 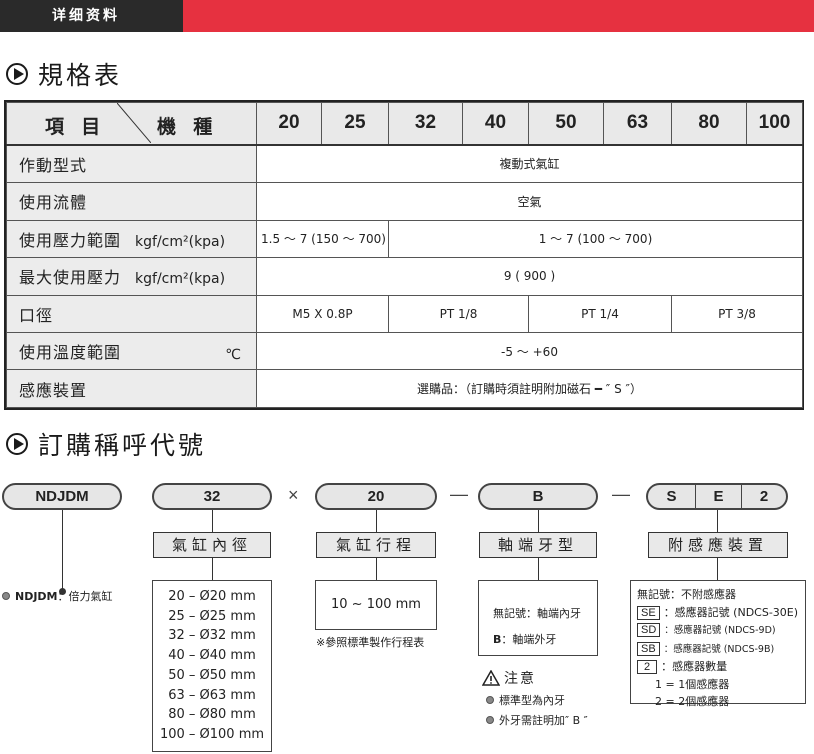 What do you see at coordinates (131, 351) in the screenshot?
I see `row-label-cell: 使用溫度範圍 ℃` at bounding box center [131, 351].